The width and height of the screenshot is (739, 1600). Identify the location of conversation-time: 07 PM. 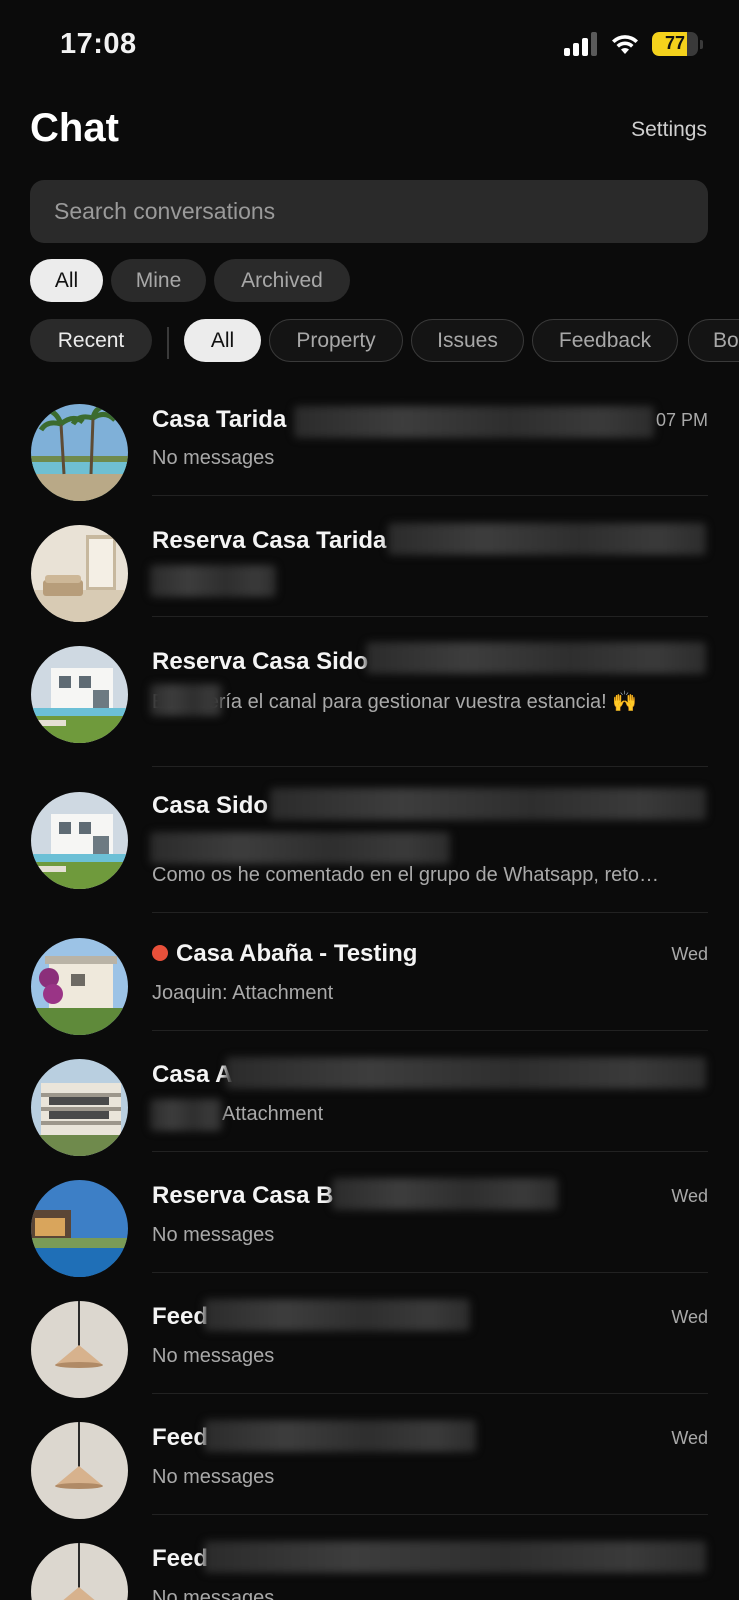
(681, 420).